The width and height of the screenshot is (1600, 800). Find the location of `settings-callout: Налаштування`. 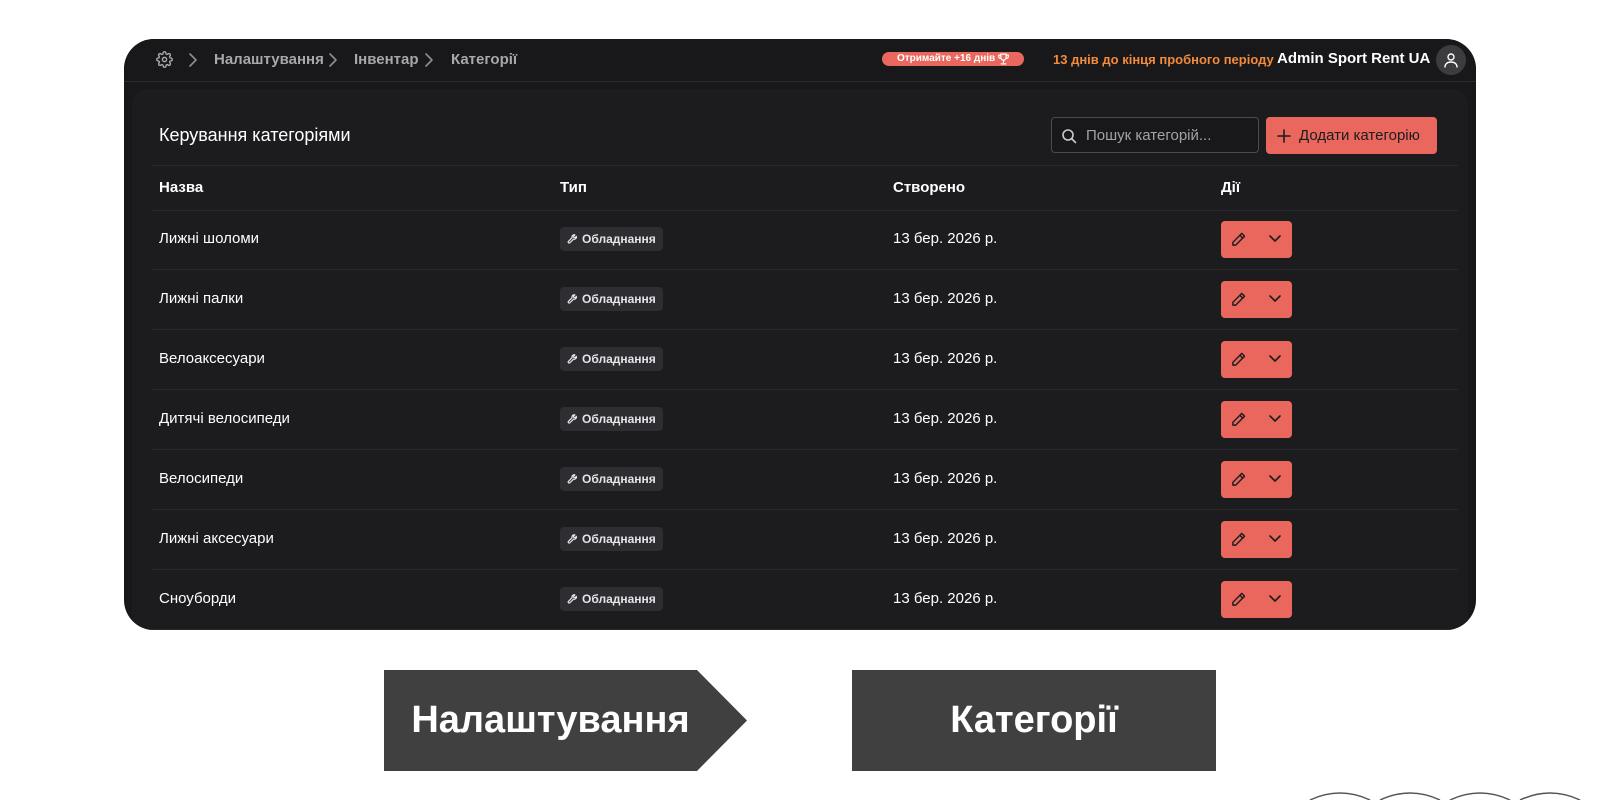

settings-callout: Налаштування is located at coordinates (565, 720).